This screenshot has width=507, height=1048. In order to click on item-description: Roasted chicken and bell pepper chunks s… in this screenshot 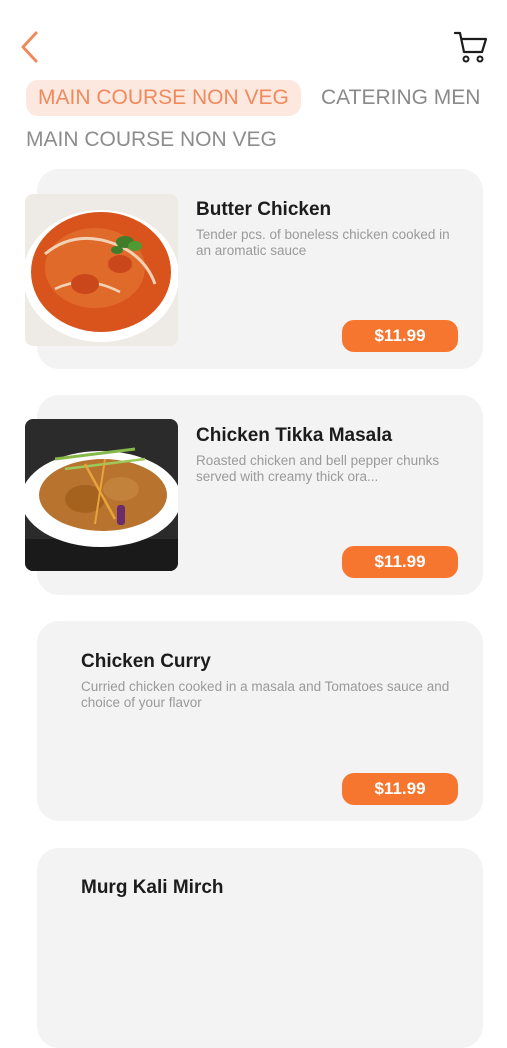, I will do `click(318, 468)`.